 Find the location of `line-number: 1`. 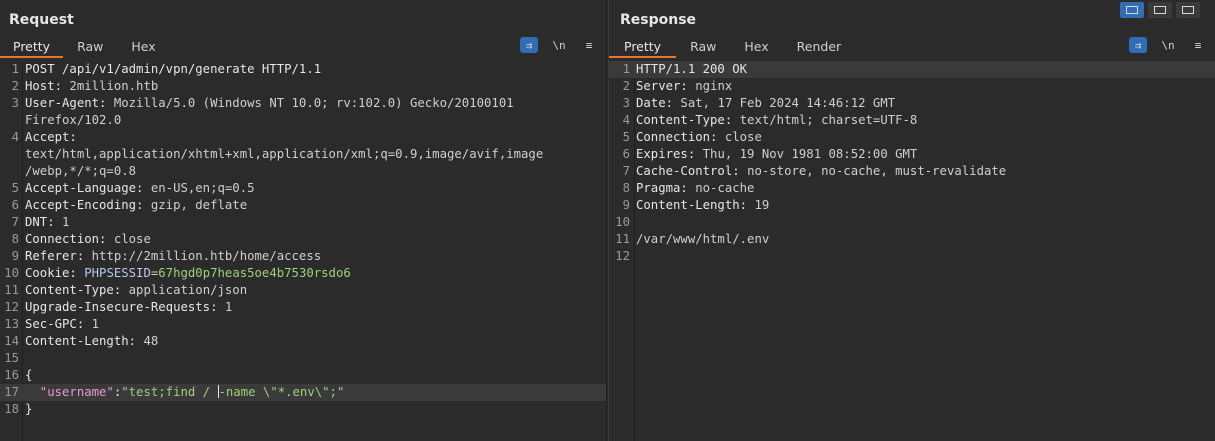

line-number: 1 is located at coordinates (15, 69).